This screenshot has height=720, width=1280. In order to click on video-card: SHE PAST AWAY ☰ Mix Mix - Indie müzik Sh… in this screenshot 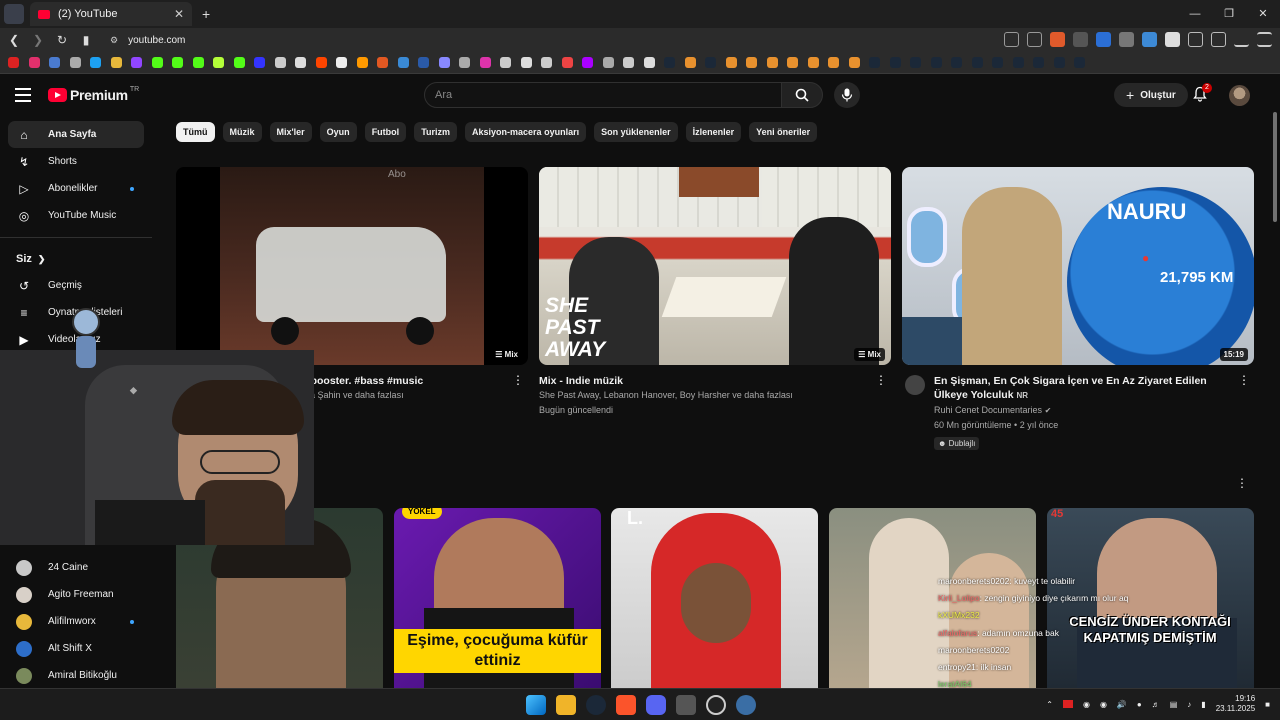, I will do `click(715, 292)`.